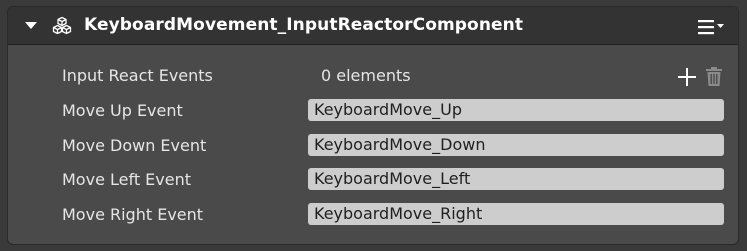 Image resolution: width=747 pixels, height=251 pixels. I want to click on trash-icon, so click(714, 77).